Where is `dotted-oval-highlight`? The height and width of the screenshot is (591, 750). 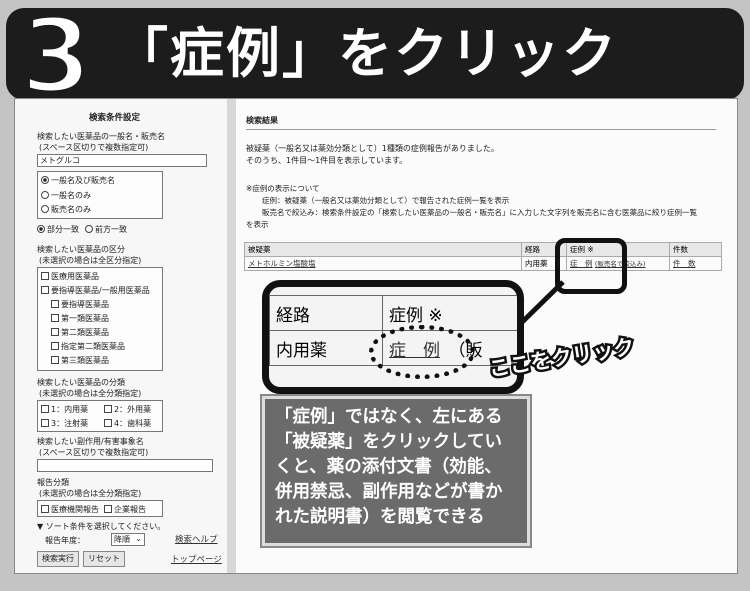 dotted-oval-highlight is located at coordinates (422, 352).